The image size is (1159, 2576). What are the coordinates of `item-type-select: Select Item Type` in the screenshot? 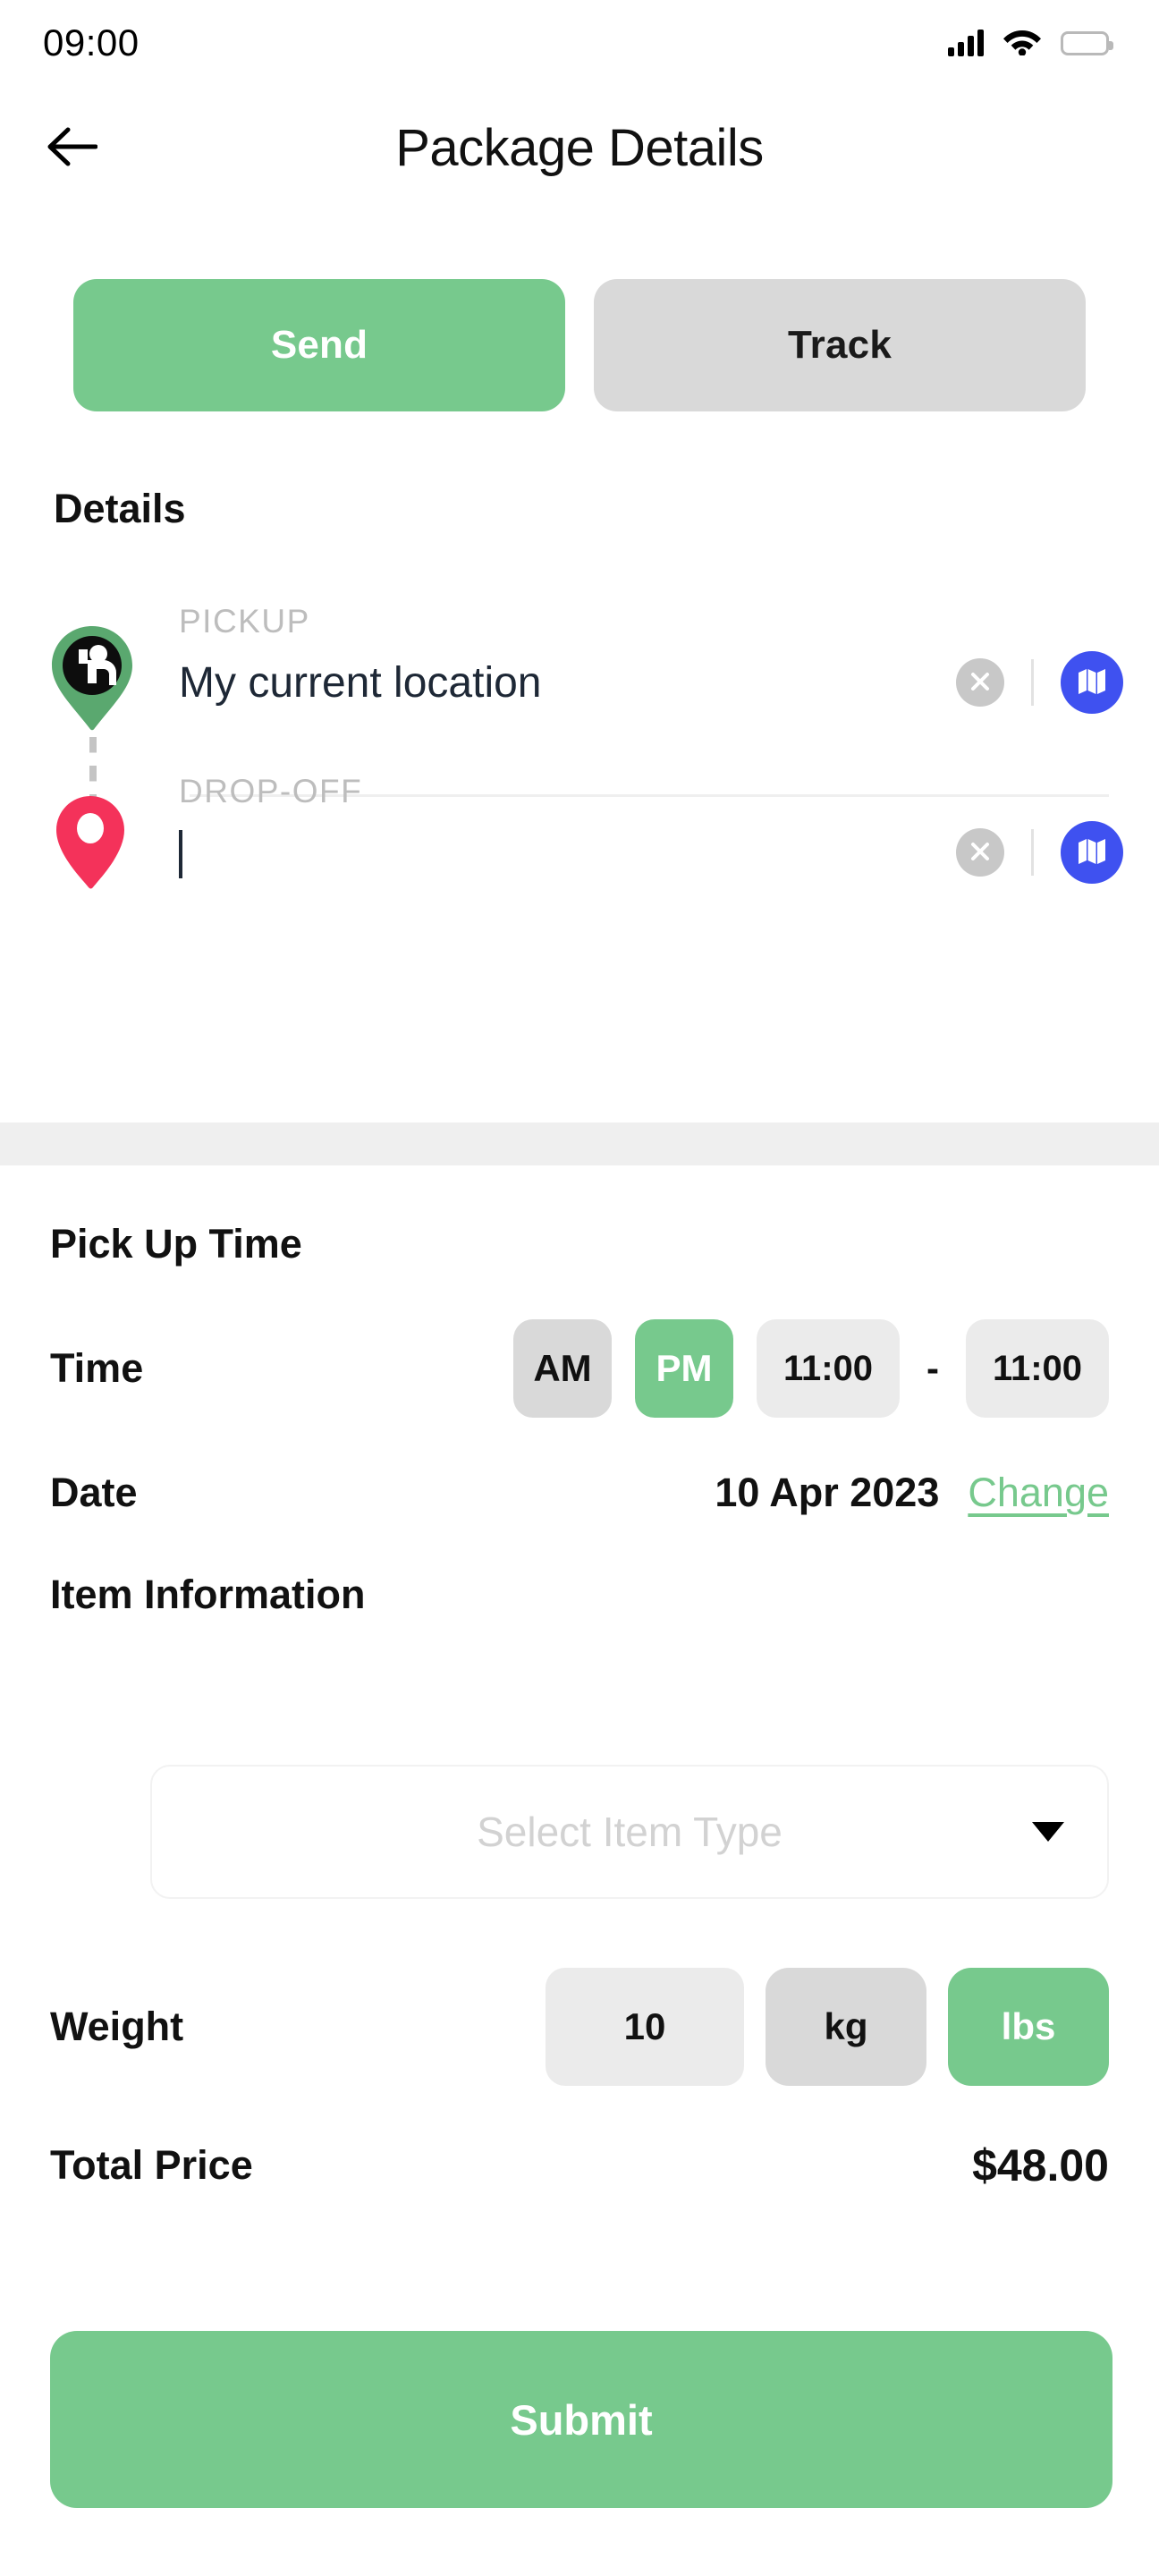 It's located at (629, 1832).